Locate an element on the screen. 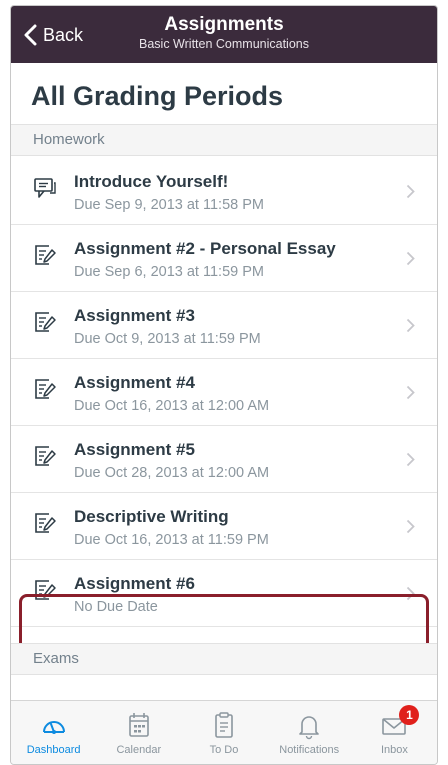 The width and height of the screenshot is (448, 765). tab-dashboard: Dashboard is located at coordinates (53, 732).